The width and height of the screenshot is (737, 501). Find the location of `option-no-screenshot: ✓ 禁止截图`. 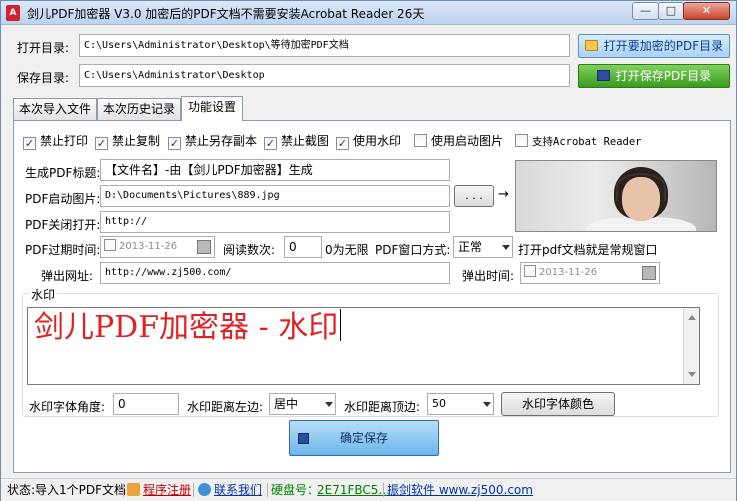

option-no-screenshot: ✓ 禁止截图 is located at coordinates (297, 142).